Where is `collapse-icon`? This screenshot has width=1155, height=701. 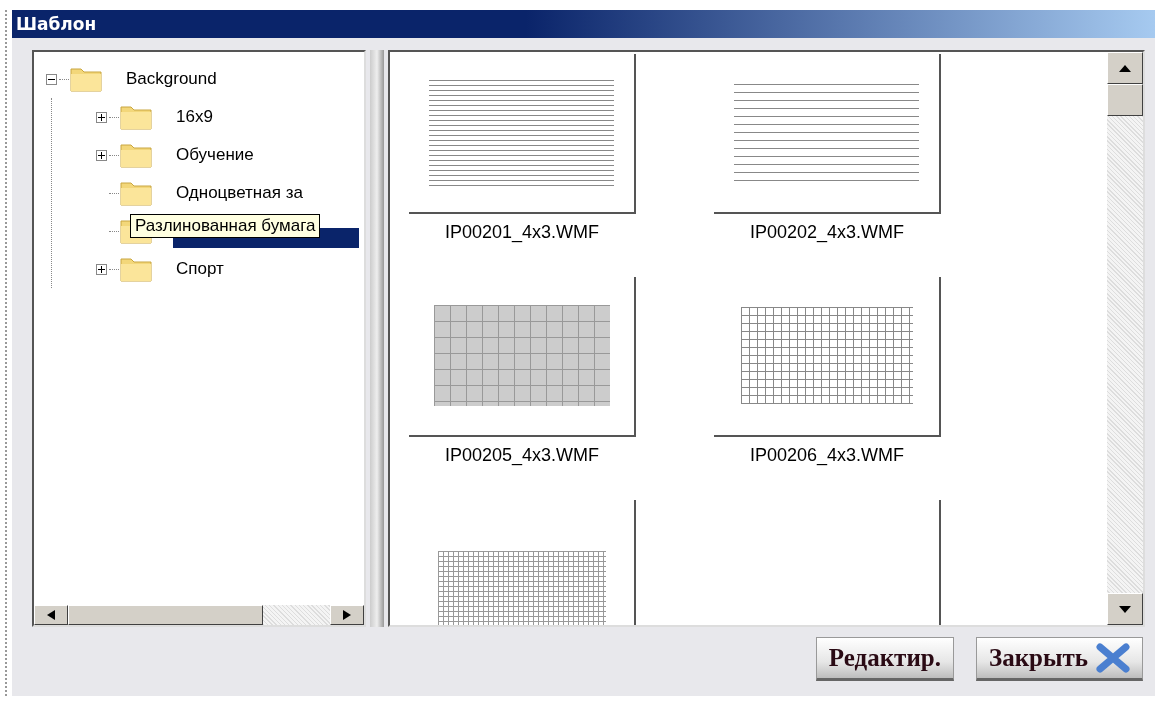 collapse-icon is located at coordinates (51, 79).